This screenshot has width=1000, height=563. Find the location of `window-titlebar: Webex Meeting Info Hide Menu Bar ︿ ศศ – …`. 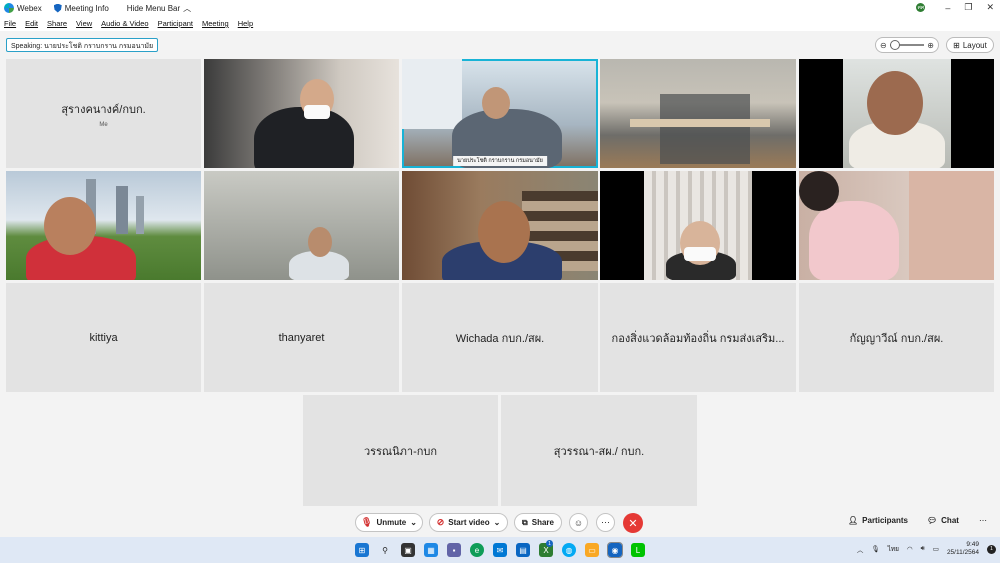

window-titlebar: Webex Meeting Info Hide Menu Bar ︿ ศศ – … is located at coordinates (500, 8).